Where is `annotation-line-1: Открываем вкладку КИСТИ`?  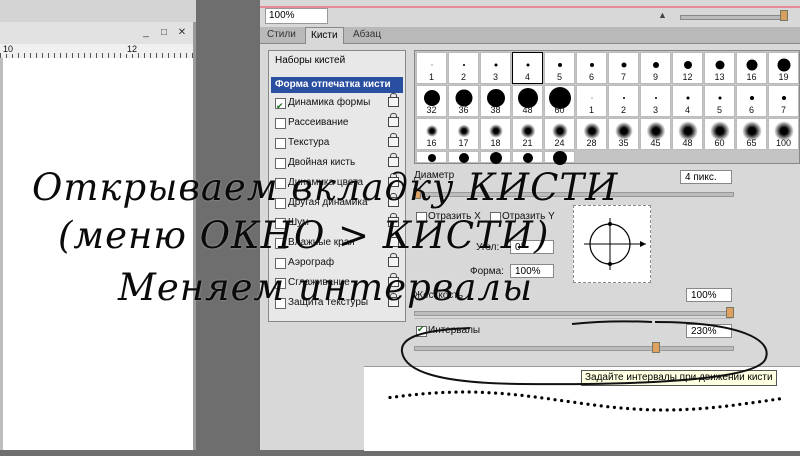
annotation-line-1: Открываем вкладку КИСТИ is located at coordinates (325, 187).